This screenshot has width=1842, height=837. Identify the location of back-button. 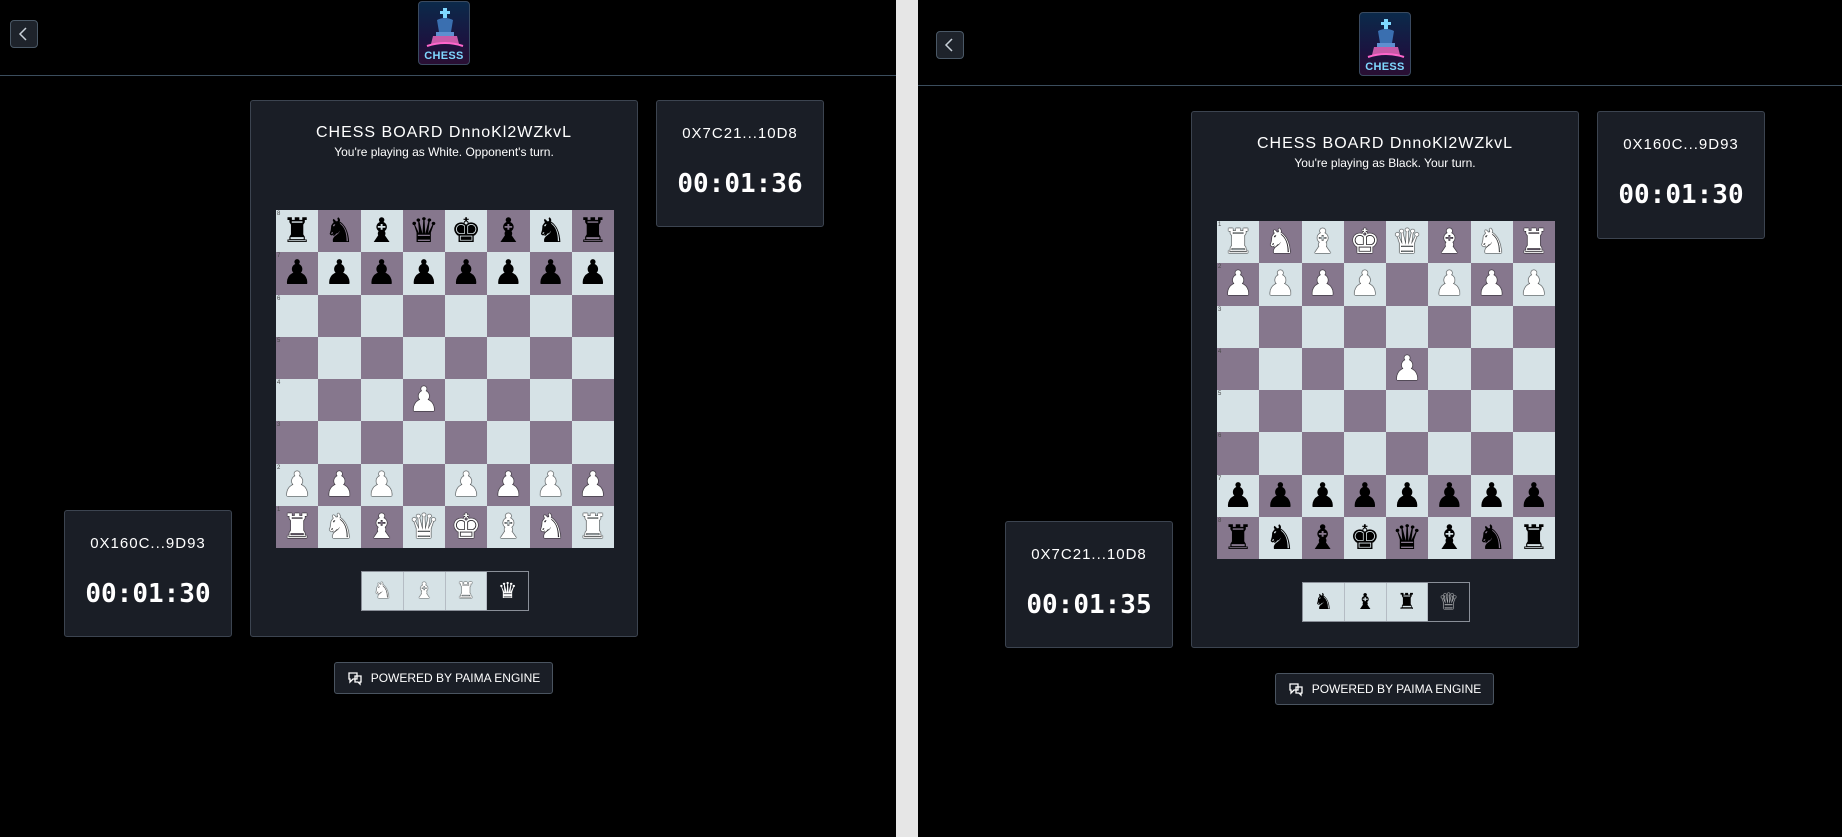
(24, 34).